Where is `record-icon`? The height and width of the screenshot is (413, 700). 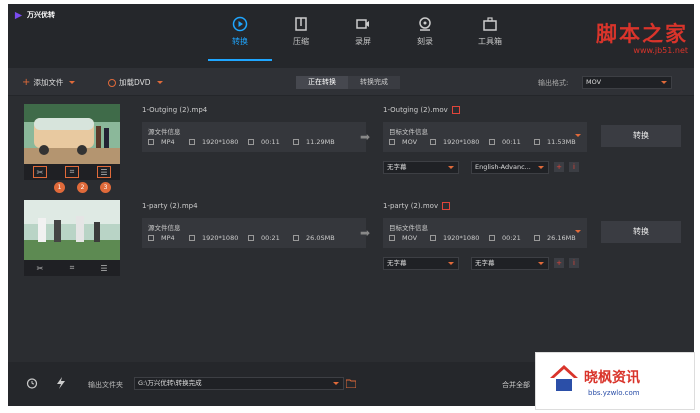
record-icon is located at coordinates (362, 24).